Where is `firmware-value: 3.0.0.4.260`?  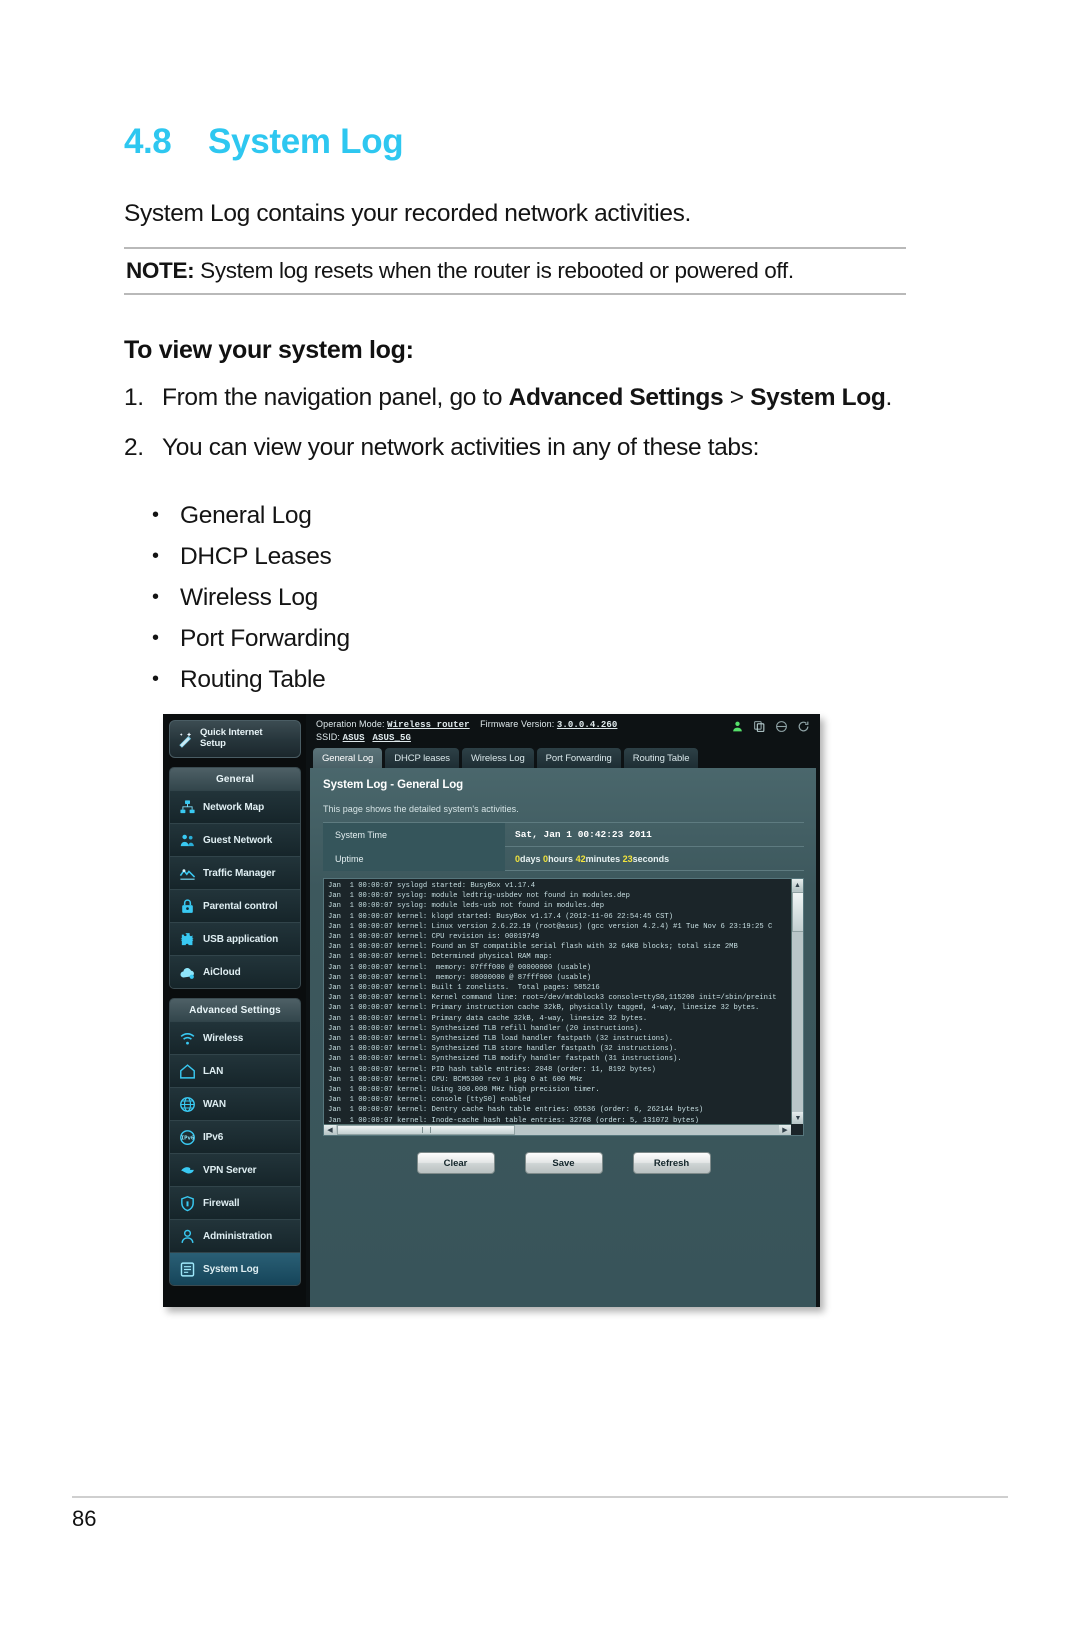
firmware-value: 3.0.0.4.260 is located at coordinates (587, 725).